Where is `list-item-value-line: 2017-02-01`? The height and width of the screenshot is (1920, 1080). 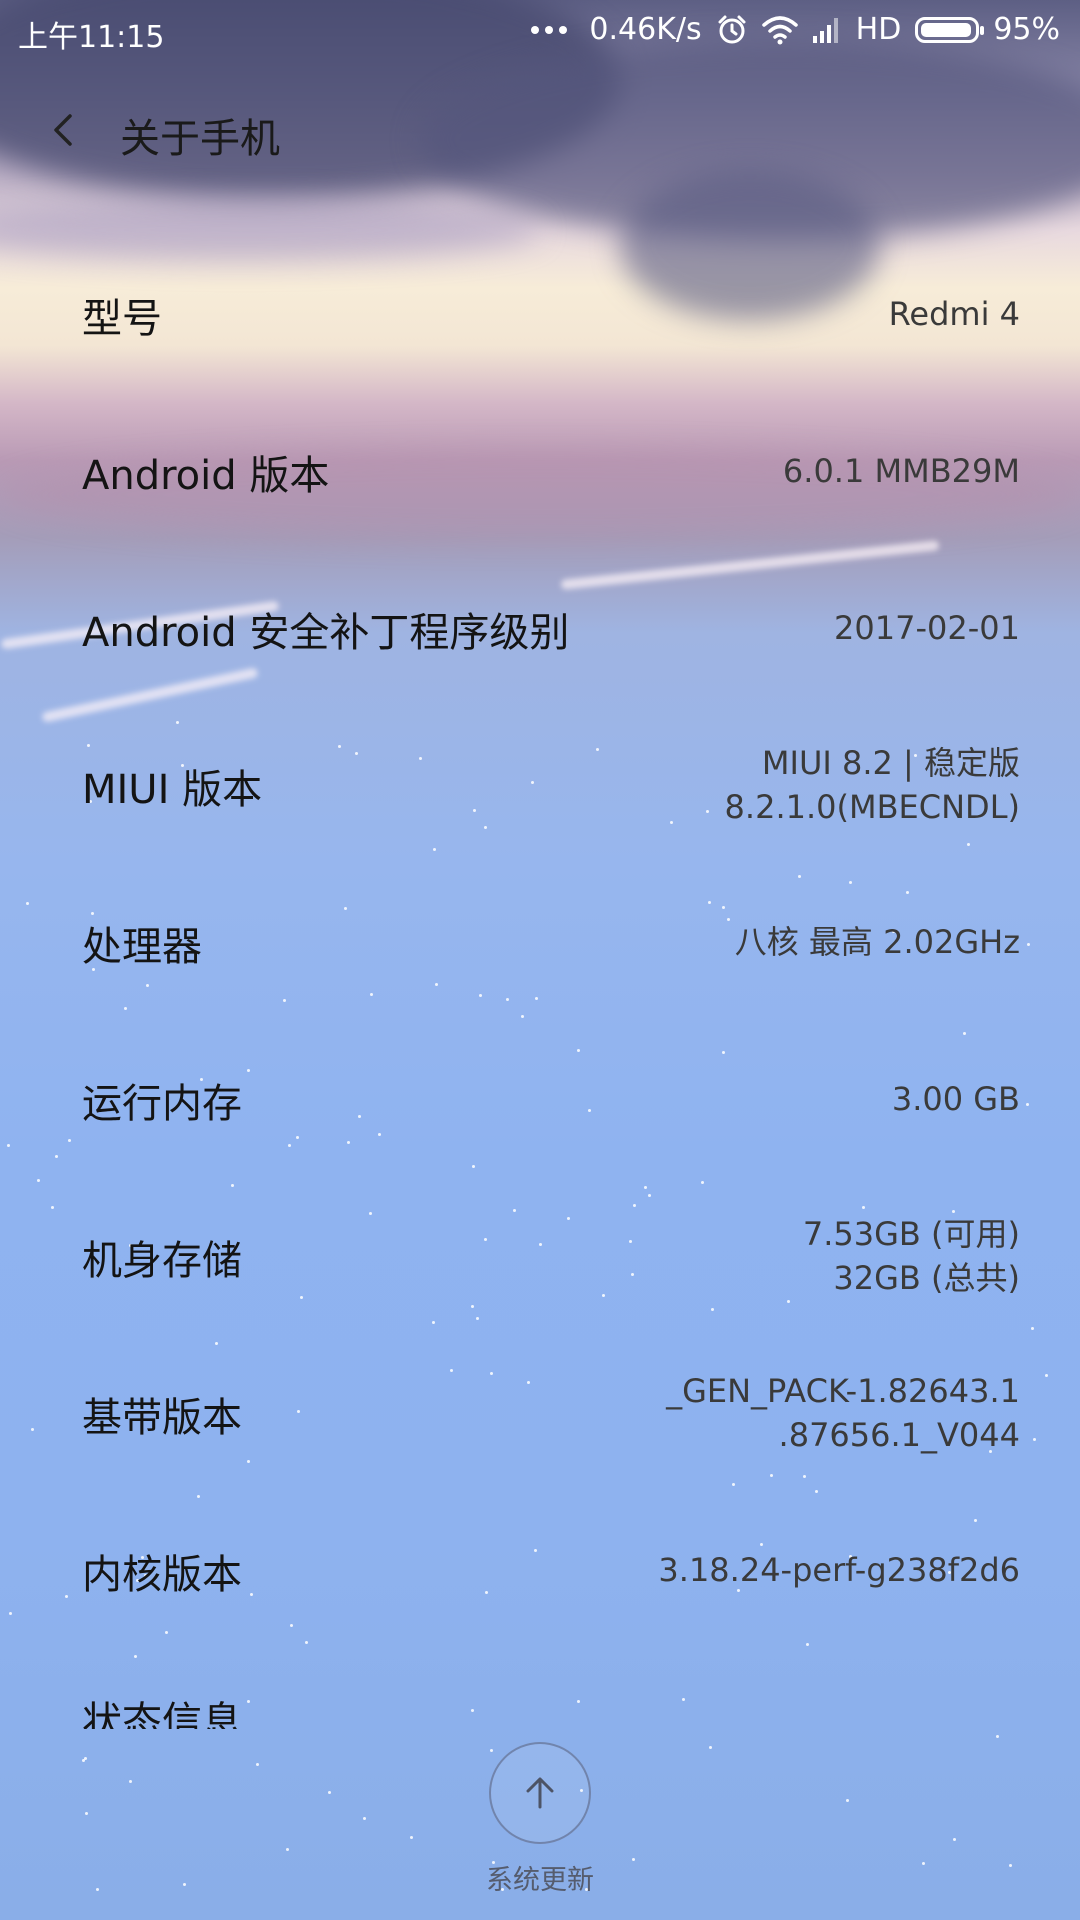 list-item-value-line: 2017-02-01 is located at coordinates (927, 627).